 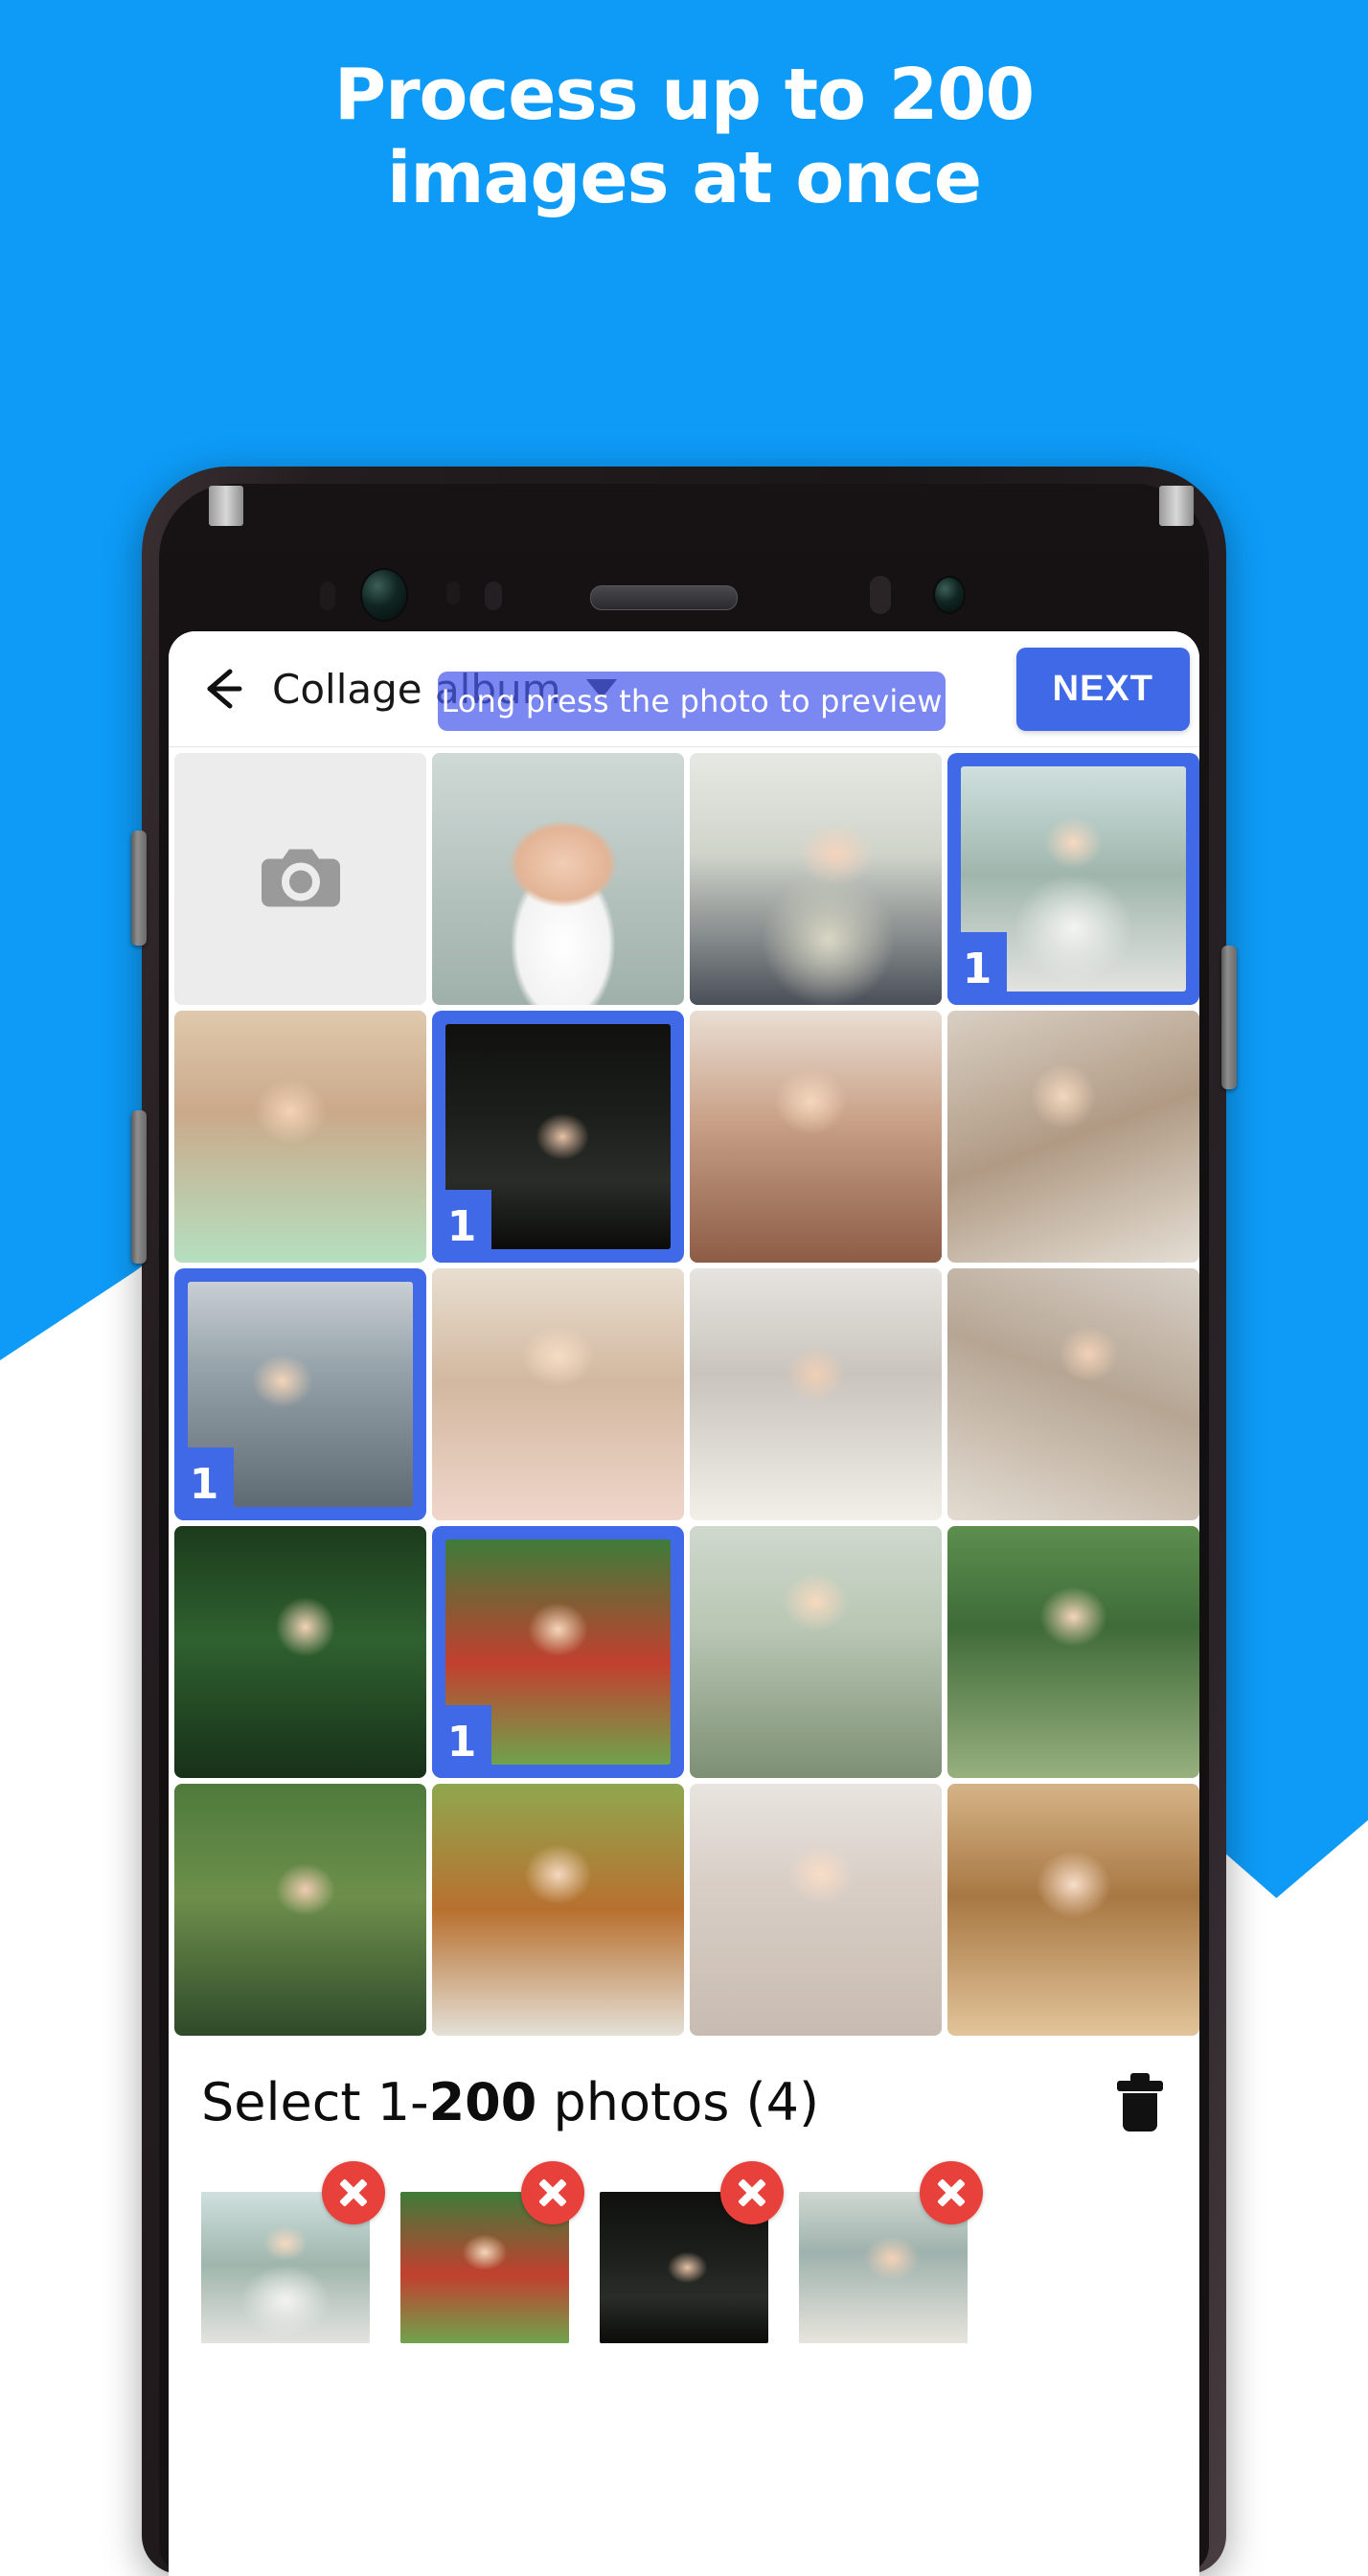 I want to click on light-sensor-icon, so click(x=493, y=595).